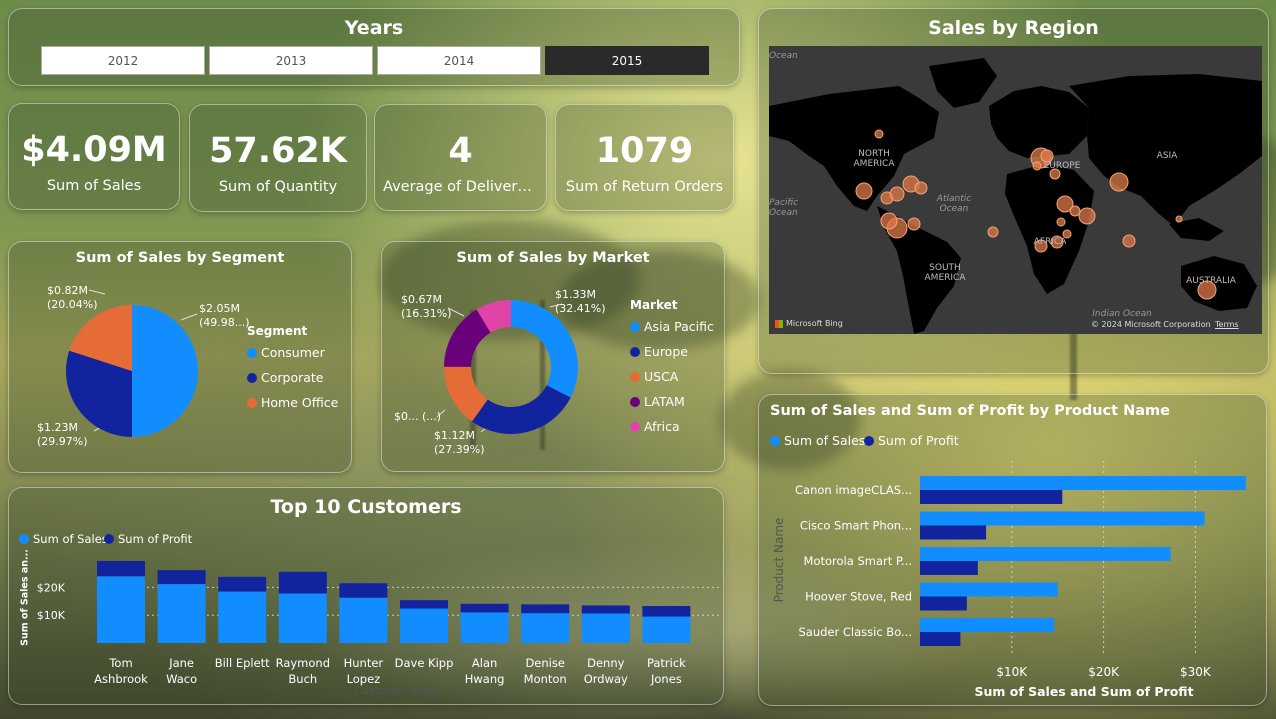 Image resolution: width=1276 pixels, height=719 pixels. What do you see at coordinates (424, 663) in the screenshot?
I see `x-tick-label: Dave Kipp` at bounding box center [424, 663].